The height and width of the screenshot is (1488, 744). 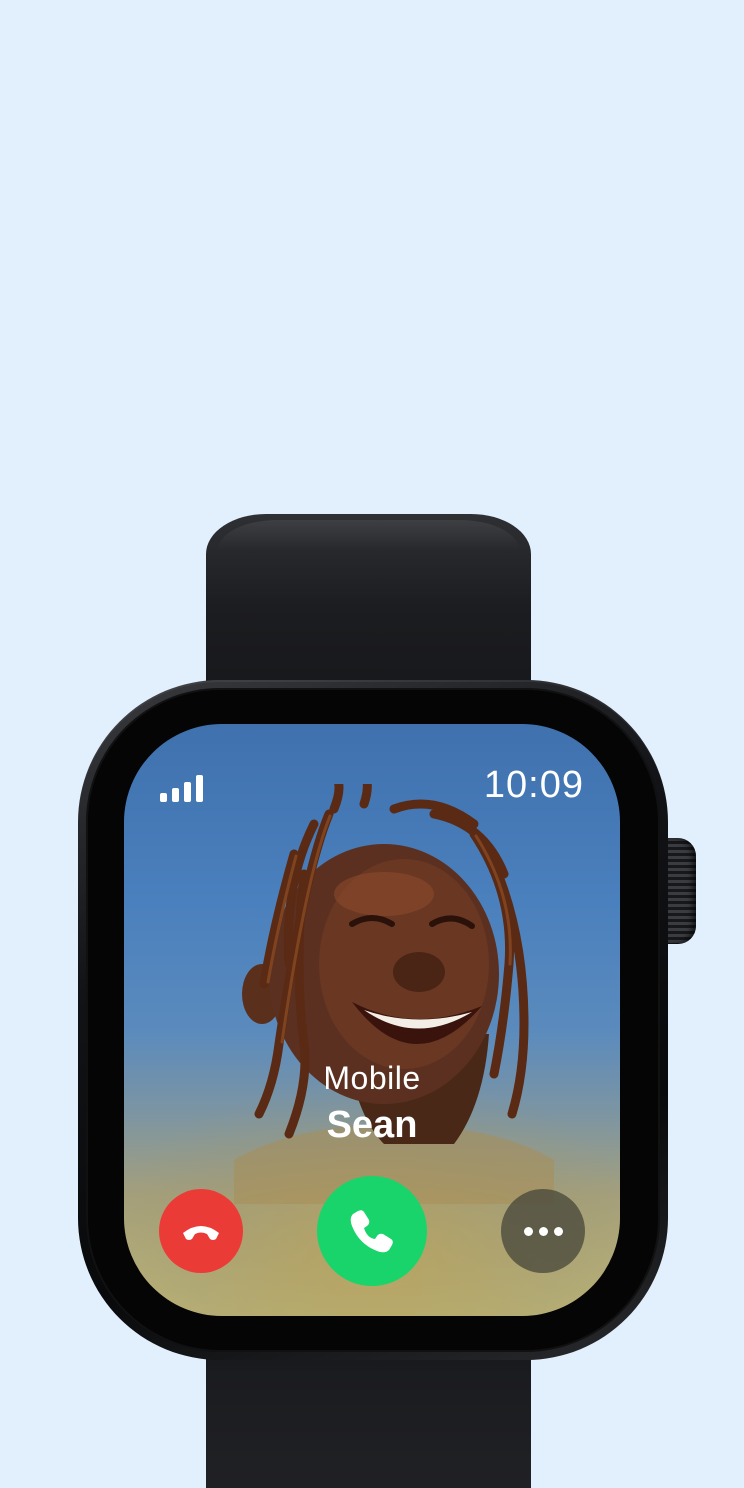 I want to click on more-options-button, so click(x=543, y=1231).